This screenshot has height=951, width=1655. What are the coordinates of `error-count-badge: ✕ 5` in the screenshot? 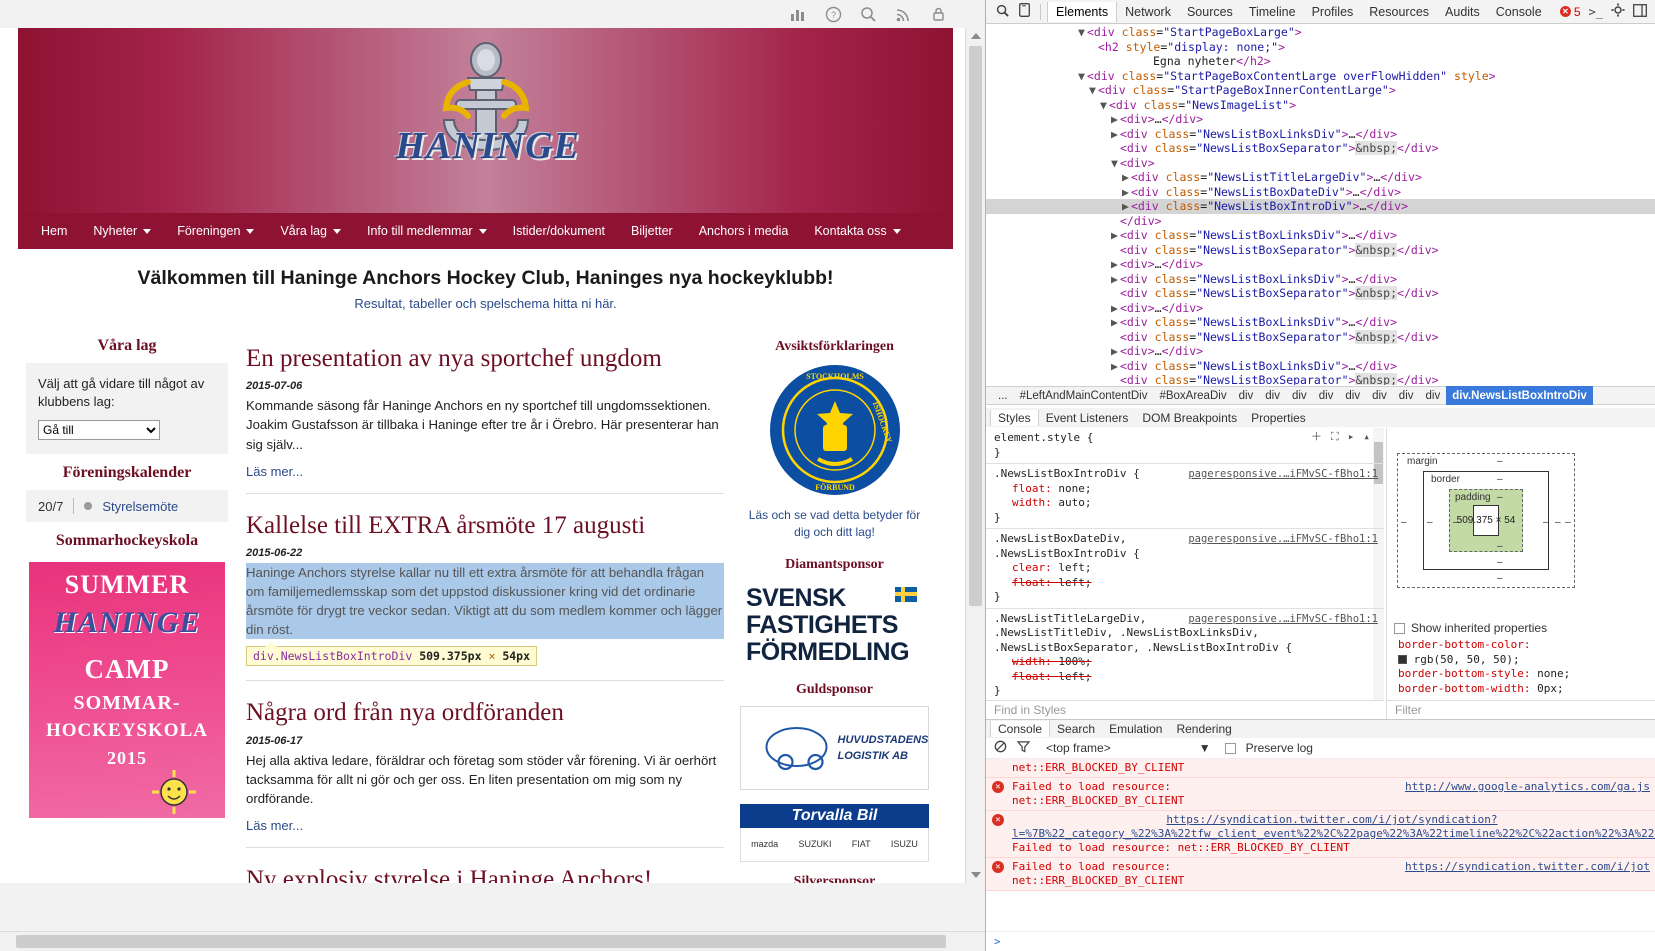 It's located at (1570, 12).